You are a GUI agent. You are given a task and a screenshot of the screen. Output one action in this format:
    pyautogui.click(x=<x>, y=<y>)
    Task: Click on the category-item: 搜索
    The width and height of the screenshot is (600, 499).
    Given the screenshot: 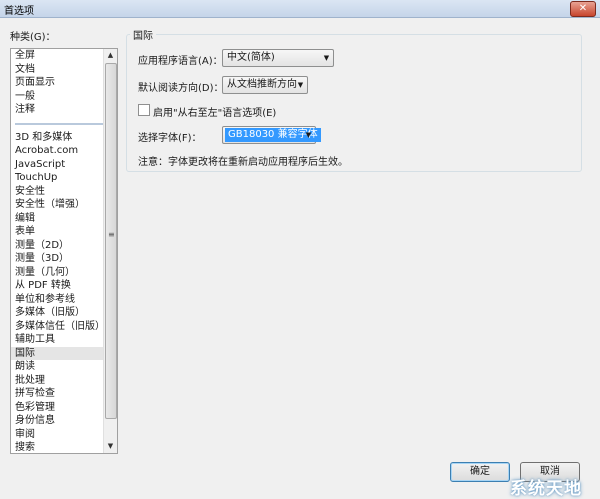 What is the action you would take?
    pyautogui.click(x=57, y=447)
    